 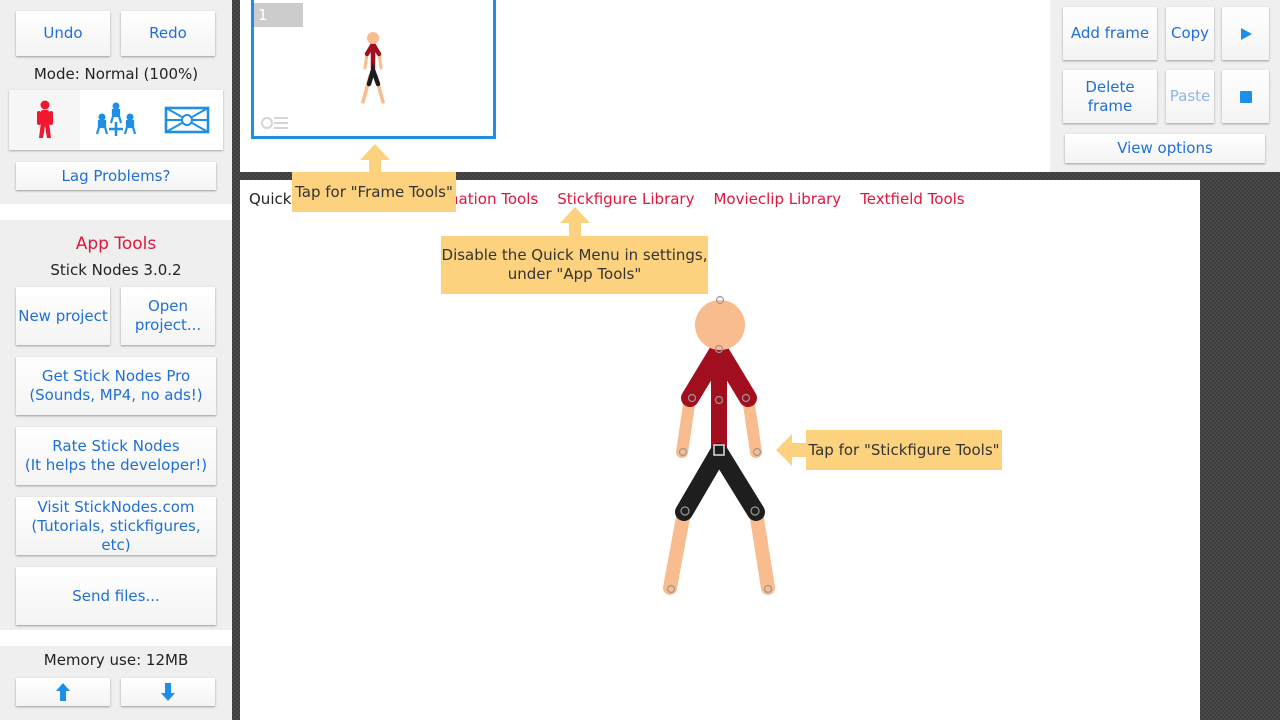 I want to click on play-icon, so click(x=1246, y=33).